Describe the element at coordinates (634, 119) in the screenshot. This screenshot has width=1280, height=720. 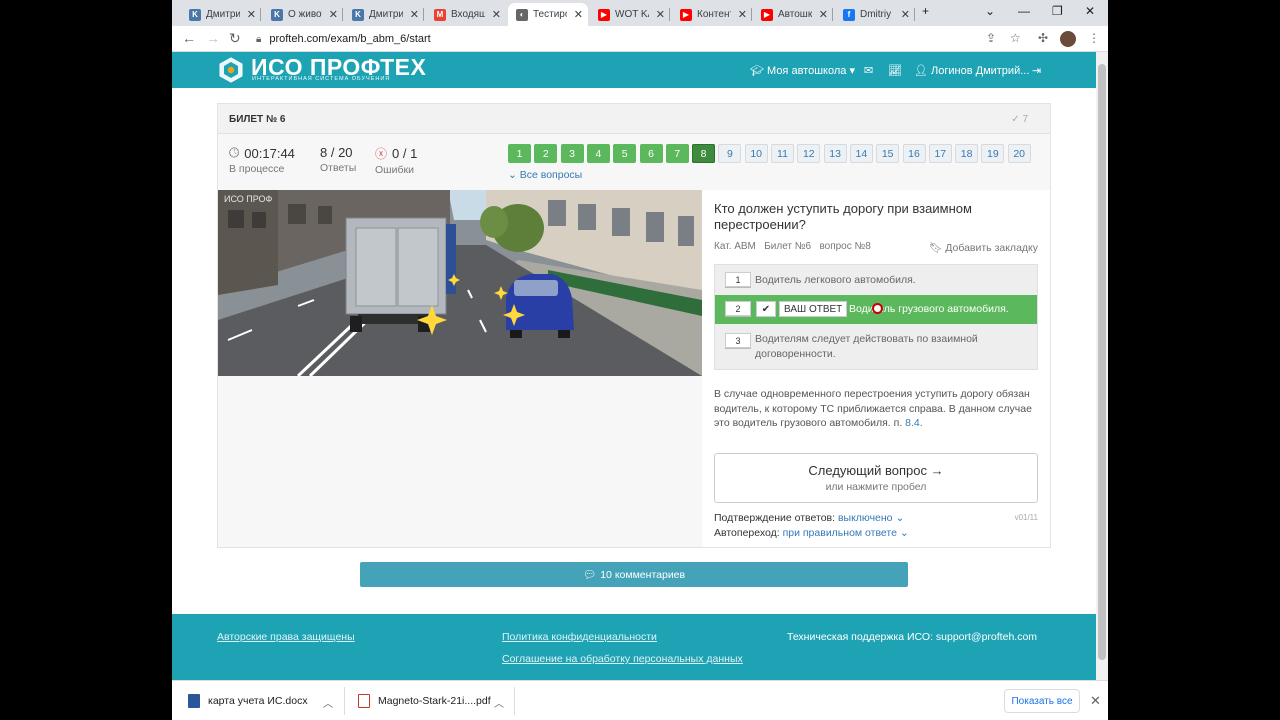
I see `card-header: БИЛЕТ № 6 ✓ 7` at that location.